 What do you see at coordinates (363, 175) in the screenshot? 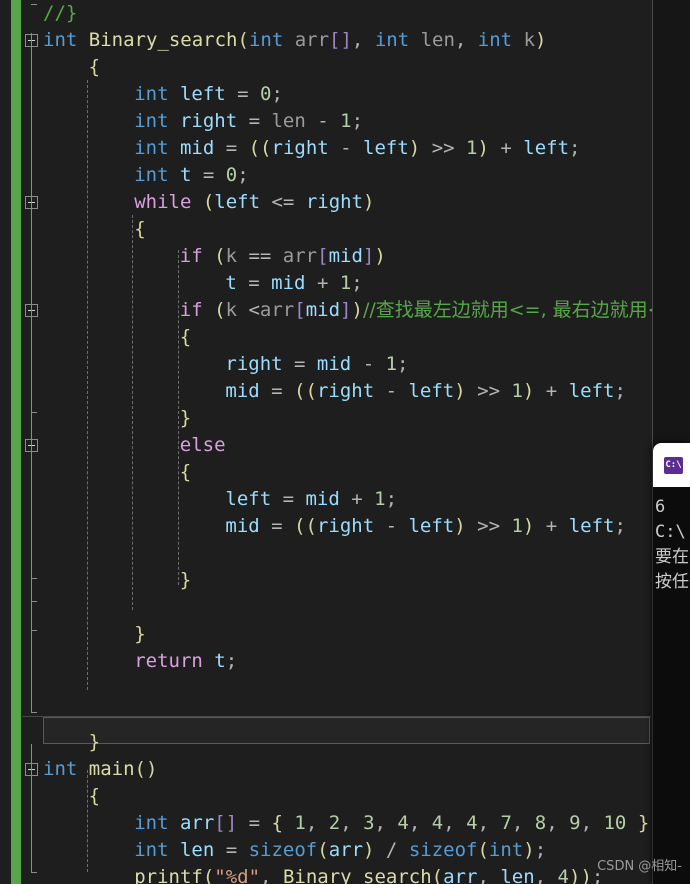
I see `code-line: int t = 0;` at bounding box center [363, 175].